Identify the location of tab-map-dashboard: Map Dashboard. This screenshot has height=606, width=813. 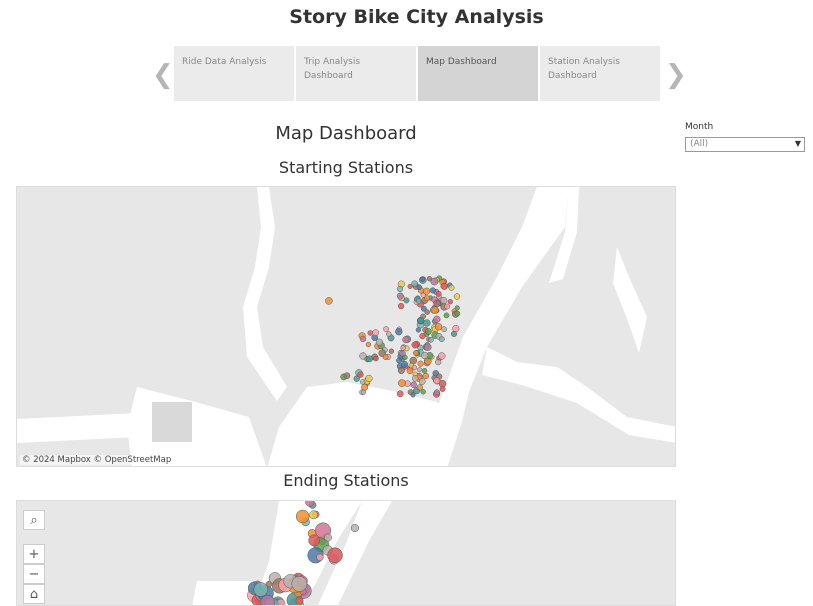
(478, 73).